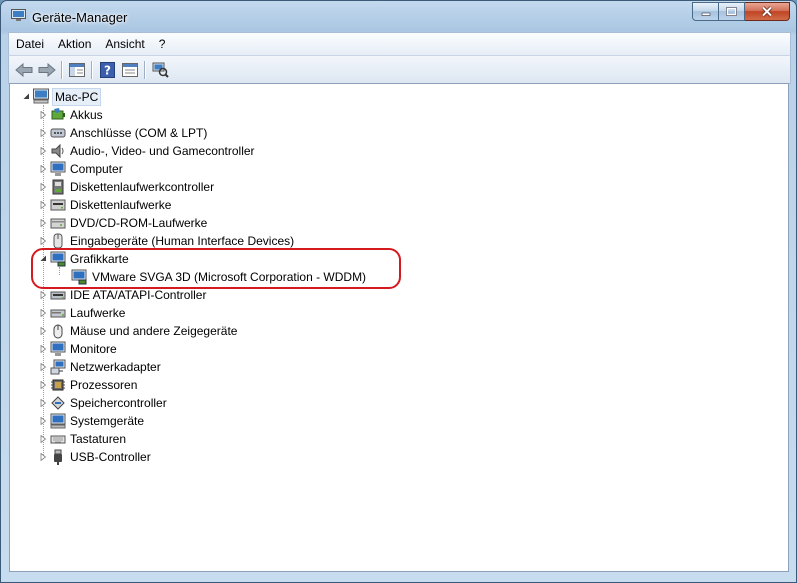 The width and height of the screenshot is (797, 583). Describe the element at coordinates (77, 97) in the screenshot. I see `tree-root-label: Mac-PC` at that location.